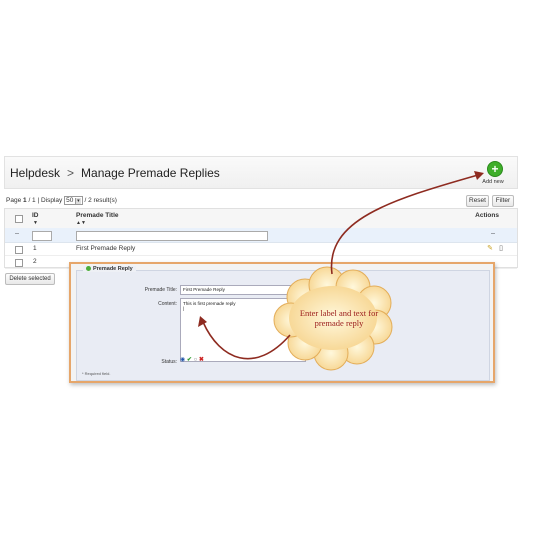  What do you see at coordinates (202, 321) in the screenshot?
I see `arrowhead-content` at bounding box center [202, 321].